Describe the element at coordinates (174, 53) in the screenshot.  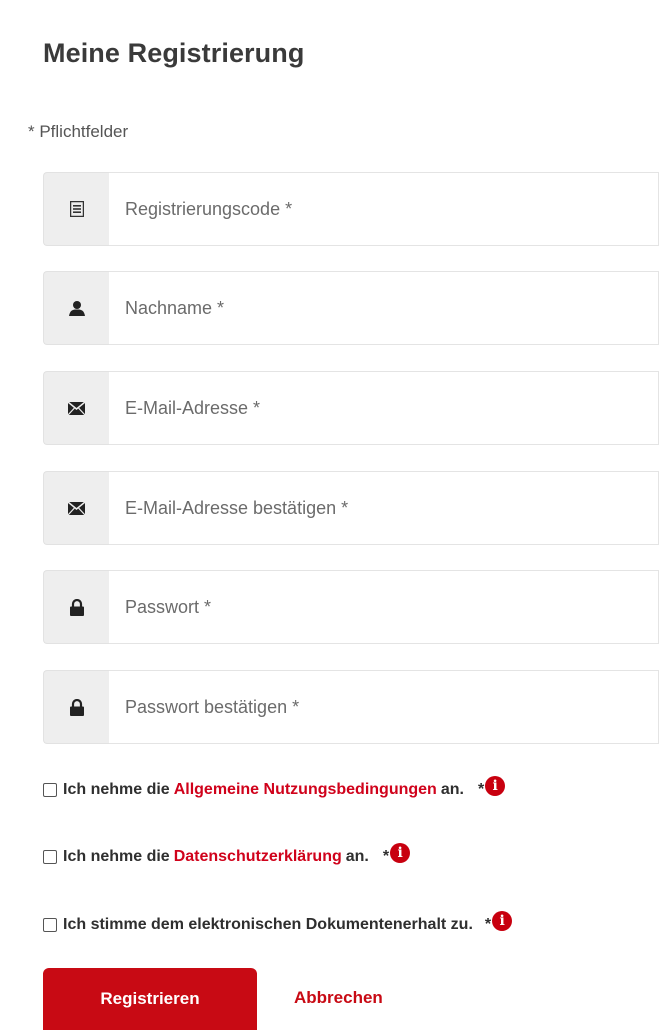
I see `page-title: Meine Registrierung` at that location.